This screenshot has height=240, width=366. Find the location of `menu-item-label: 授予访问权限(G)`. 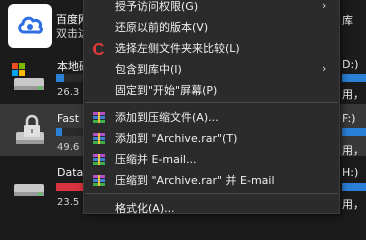

menu-item-label: 授予访问权限(G) is located at coordinates (157, 6).